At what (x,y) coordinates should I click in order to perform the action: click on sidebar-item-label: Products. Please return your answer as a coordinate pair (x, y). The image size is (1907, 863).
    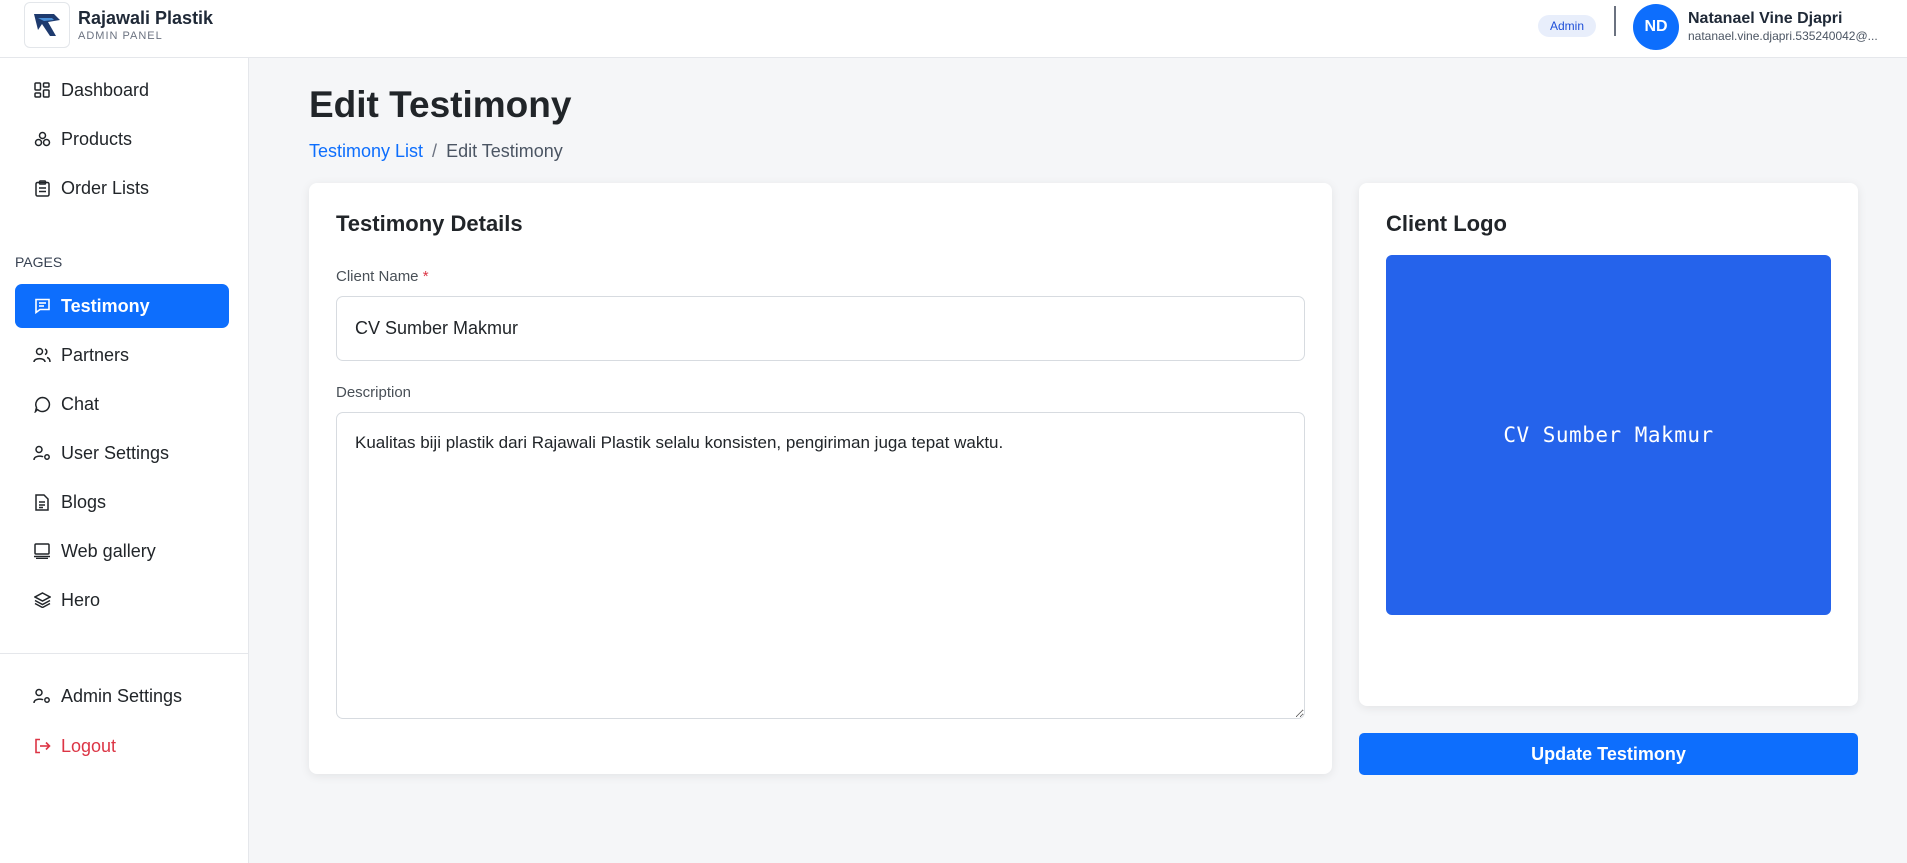
    Looking at the image, I should click on (97, 138).